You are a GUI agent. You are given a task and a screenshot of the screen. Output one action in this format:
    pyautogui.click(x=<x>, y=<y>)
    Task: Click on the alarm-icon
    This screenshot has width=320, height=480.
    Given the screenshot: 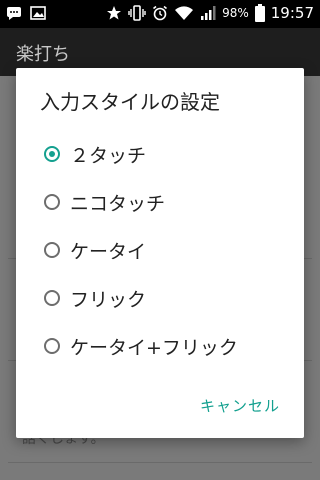 What is the action you would take?
    pyautogui.click(x=160, y=13)
    